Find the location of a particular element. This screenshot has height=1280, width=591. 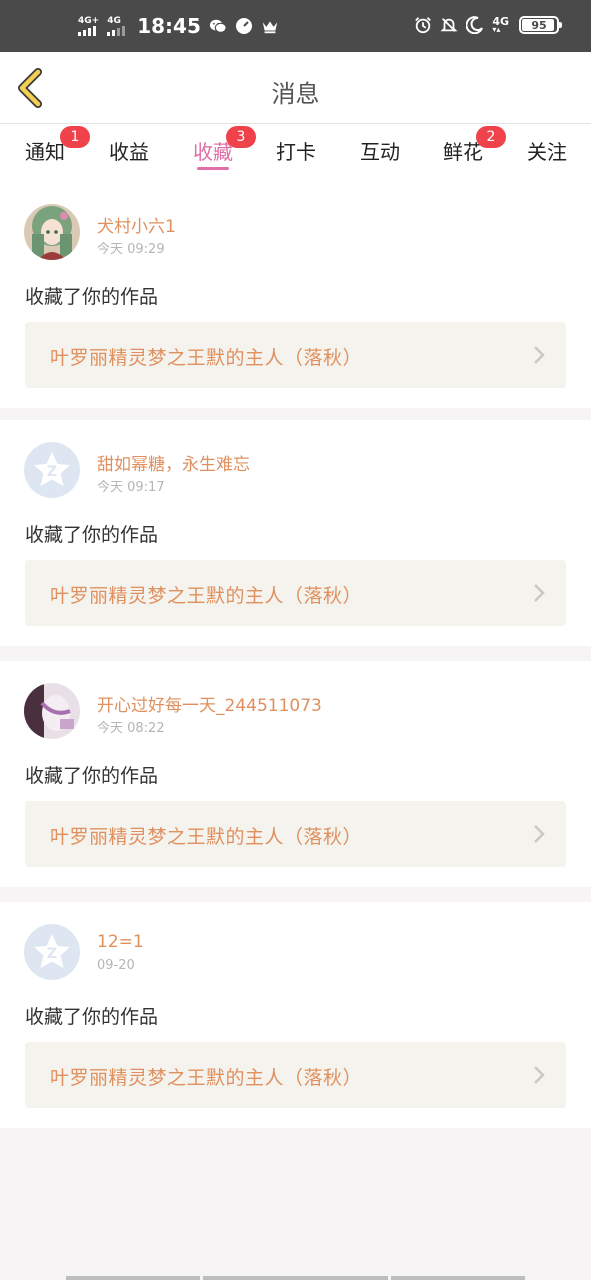

tab-notifications: 通知 1 is located at coordinates (56, 150).